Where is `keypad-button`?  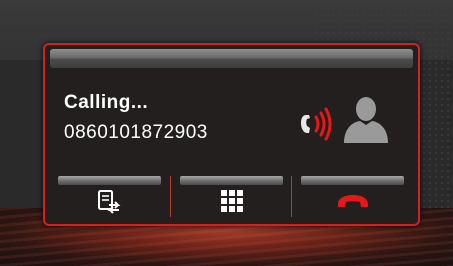 keypad-button is located at coordinates (231, 197).